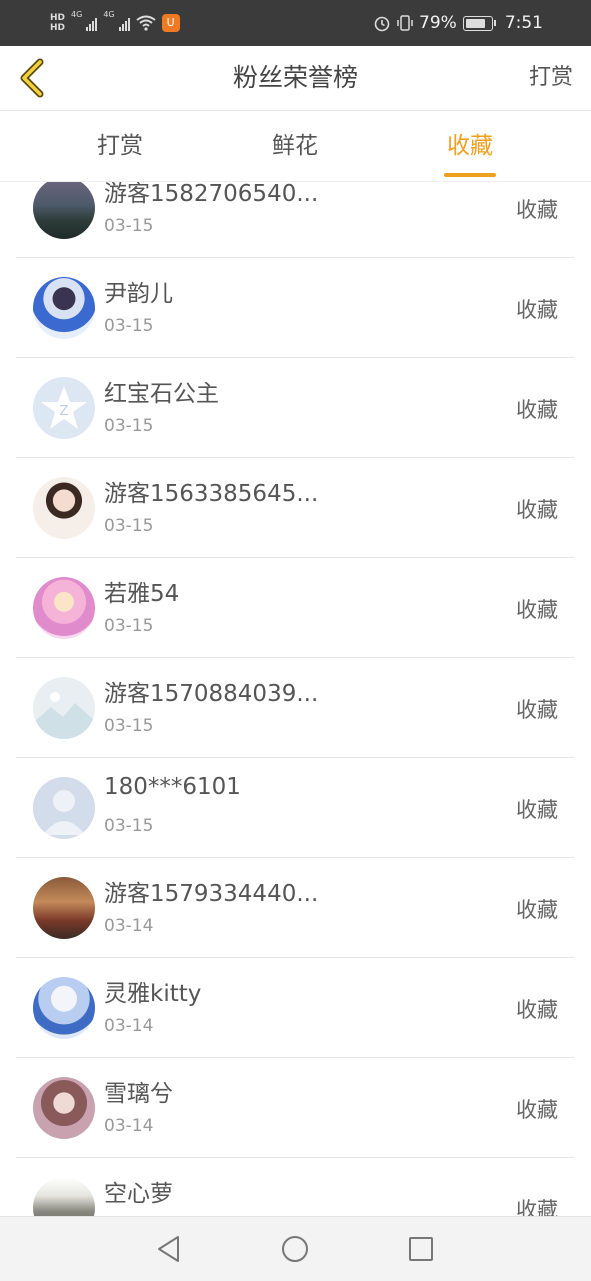 This screenshot has width=591, height=1281. I want to click on tab-label: 收藏, so click(470, 146).